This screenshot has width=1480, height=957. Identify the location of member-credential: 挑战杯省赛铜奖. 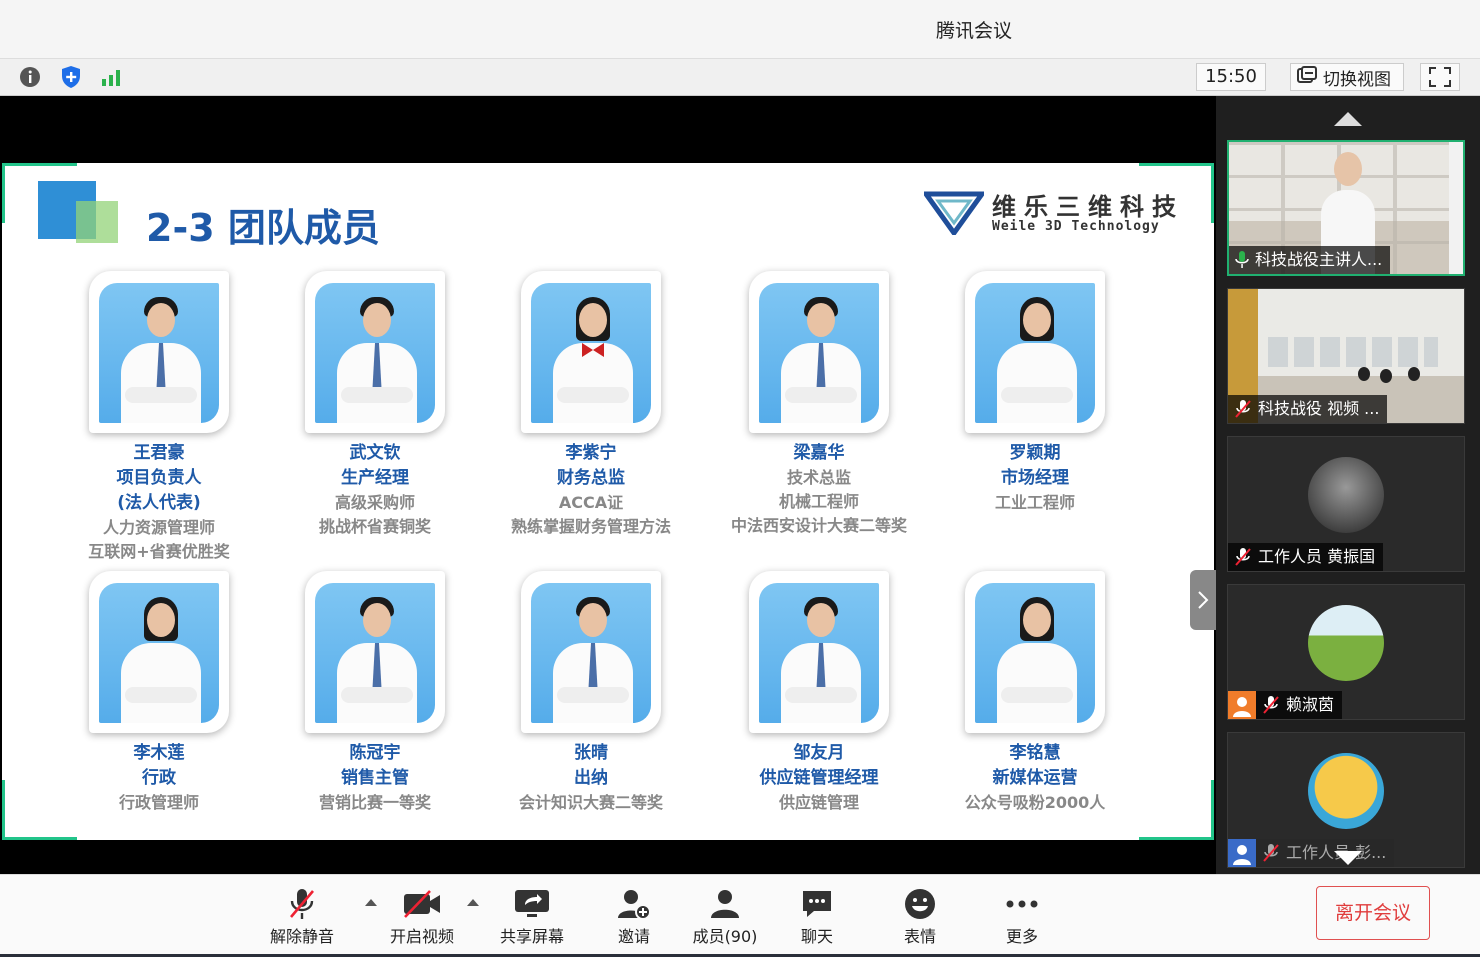
(374, 526).